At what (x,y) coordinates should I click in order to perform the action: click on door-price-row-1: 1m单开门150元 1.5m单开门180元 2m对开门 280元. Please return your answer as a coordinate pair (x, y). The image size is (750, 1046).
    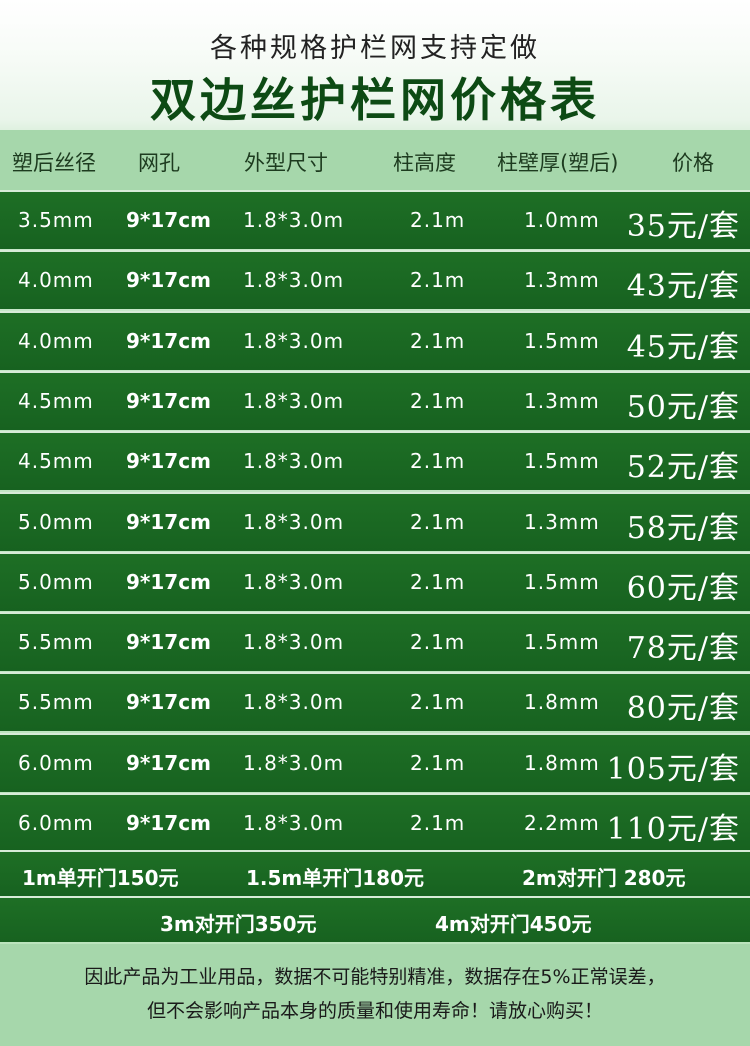
    Looking at the image, I should click on (375, 873).